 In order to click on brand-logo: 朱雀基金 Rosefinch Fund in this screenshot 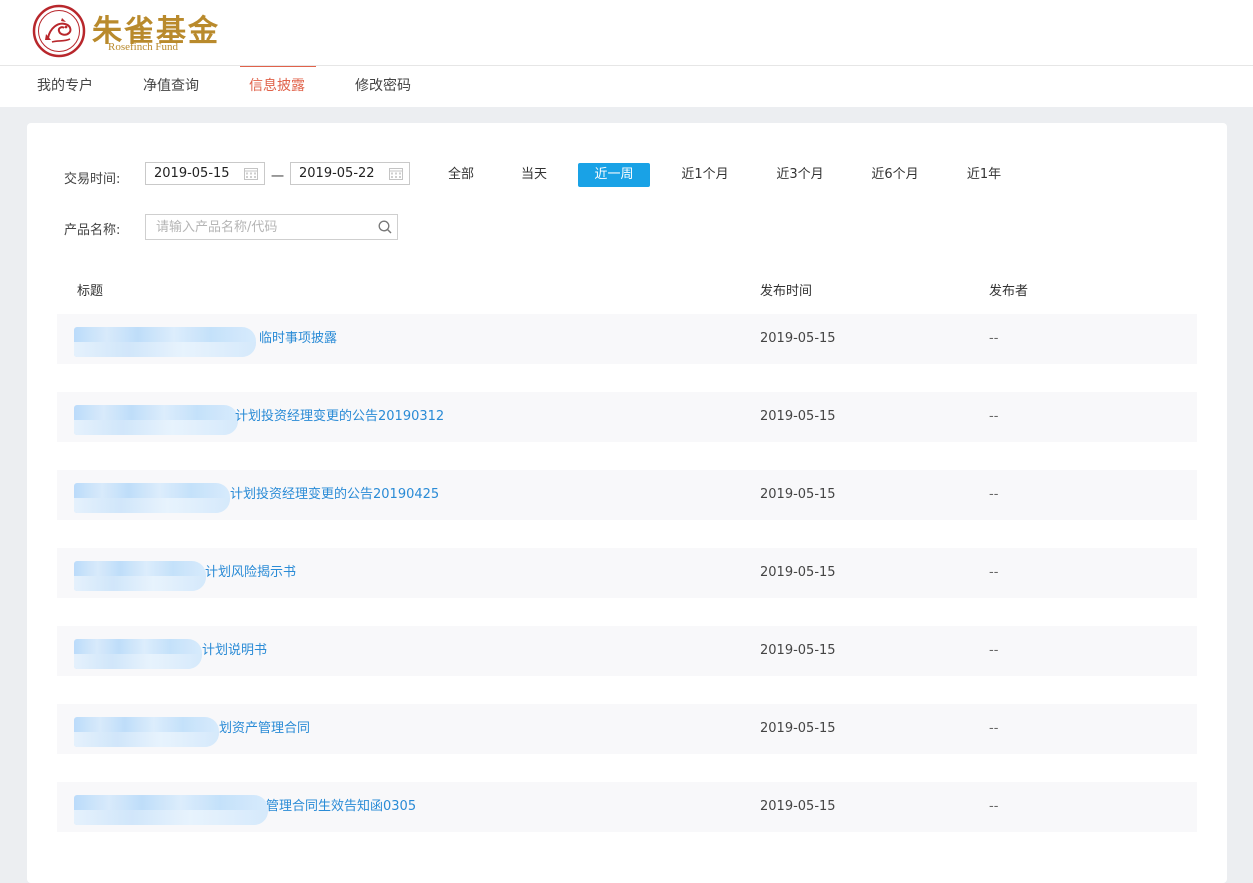, I will do `click(127, 31)`.